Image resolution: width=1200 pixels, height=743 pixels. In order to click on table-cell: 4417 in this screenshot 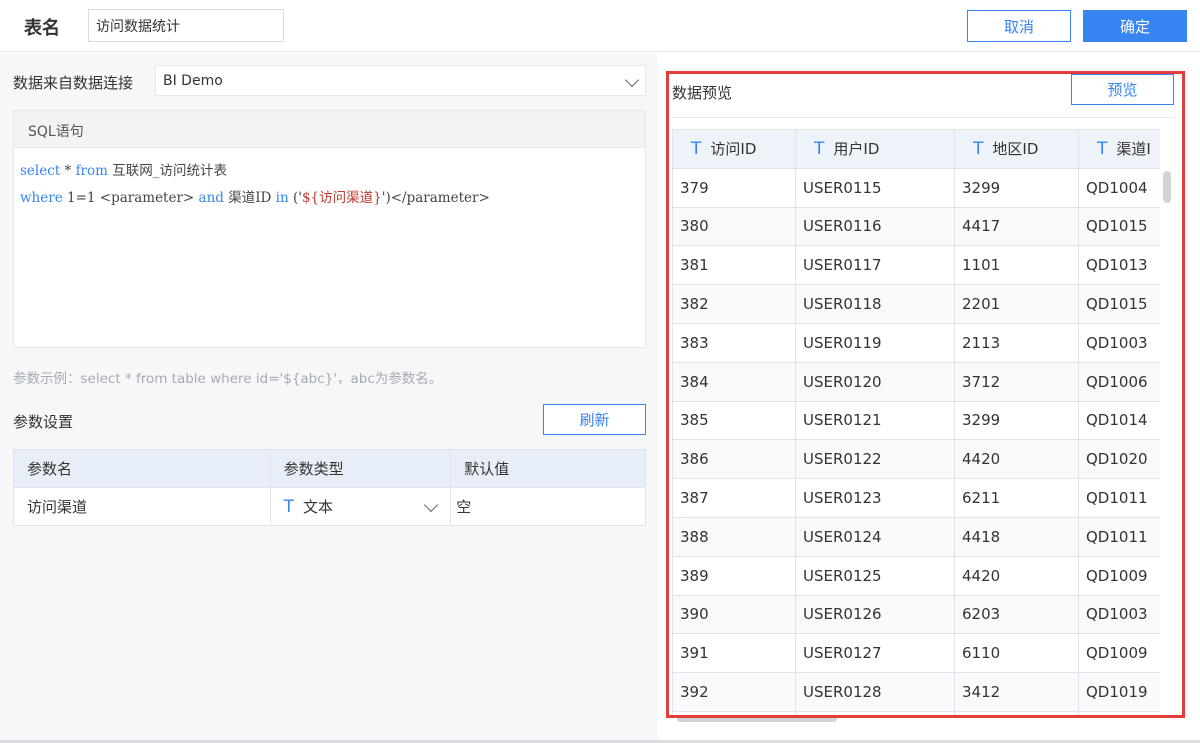, I will do `click(1016, 226)`.